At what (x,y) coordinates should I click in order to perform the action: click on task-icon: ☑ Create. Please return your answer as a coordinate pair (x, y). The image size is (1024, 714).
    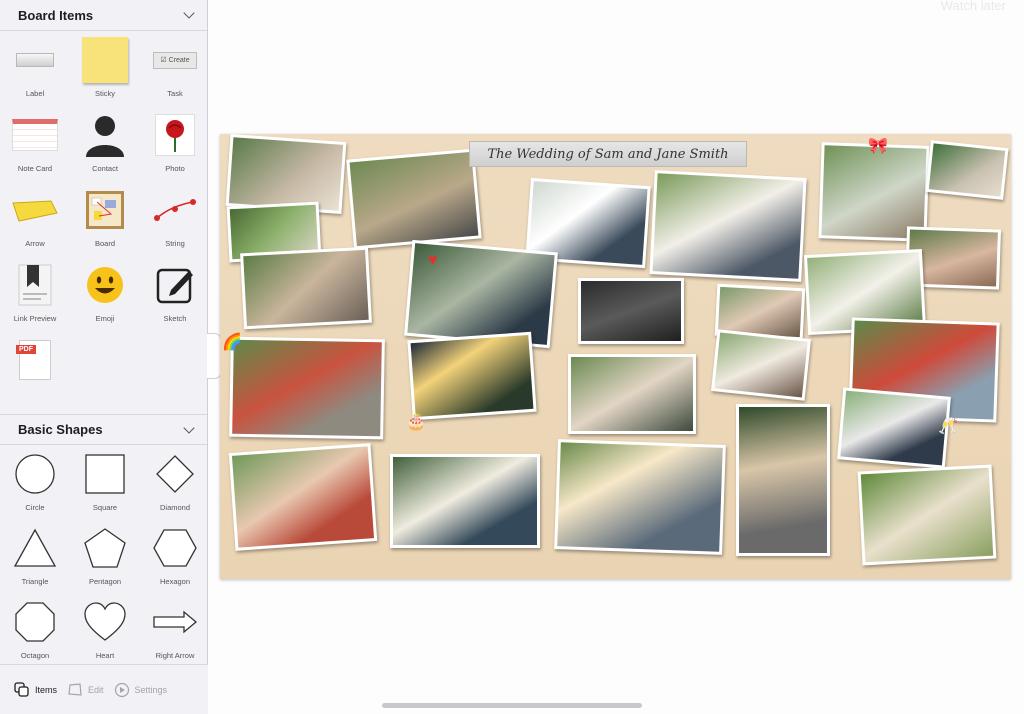
    Looking at the image, I should click on (175, 60).